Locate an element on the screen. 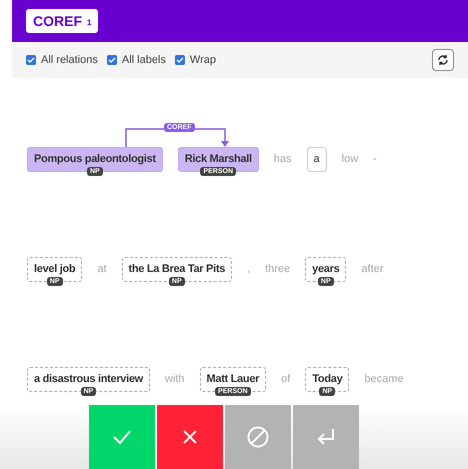 Image resolution: width=468 pixels, height=469 pixels. token: a is located at coordinates (316, 159).